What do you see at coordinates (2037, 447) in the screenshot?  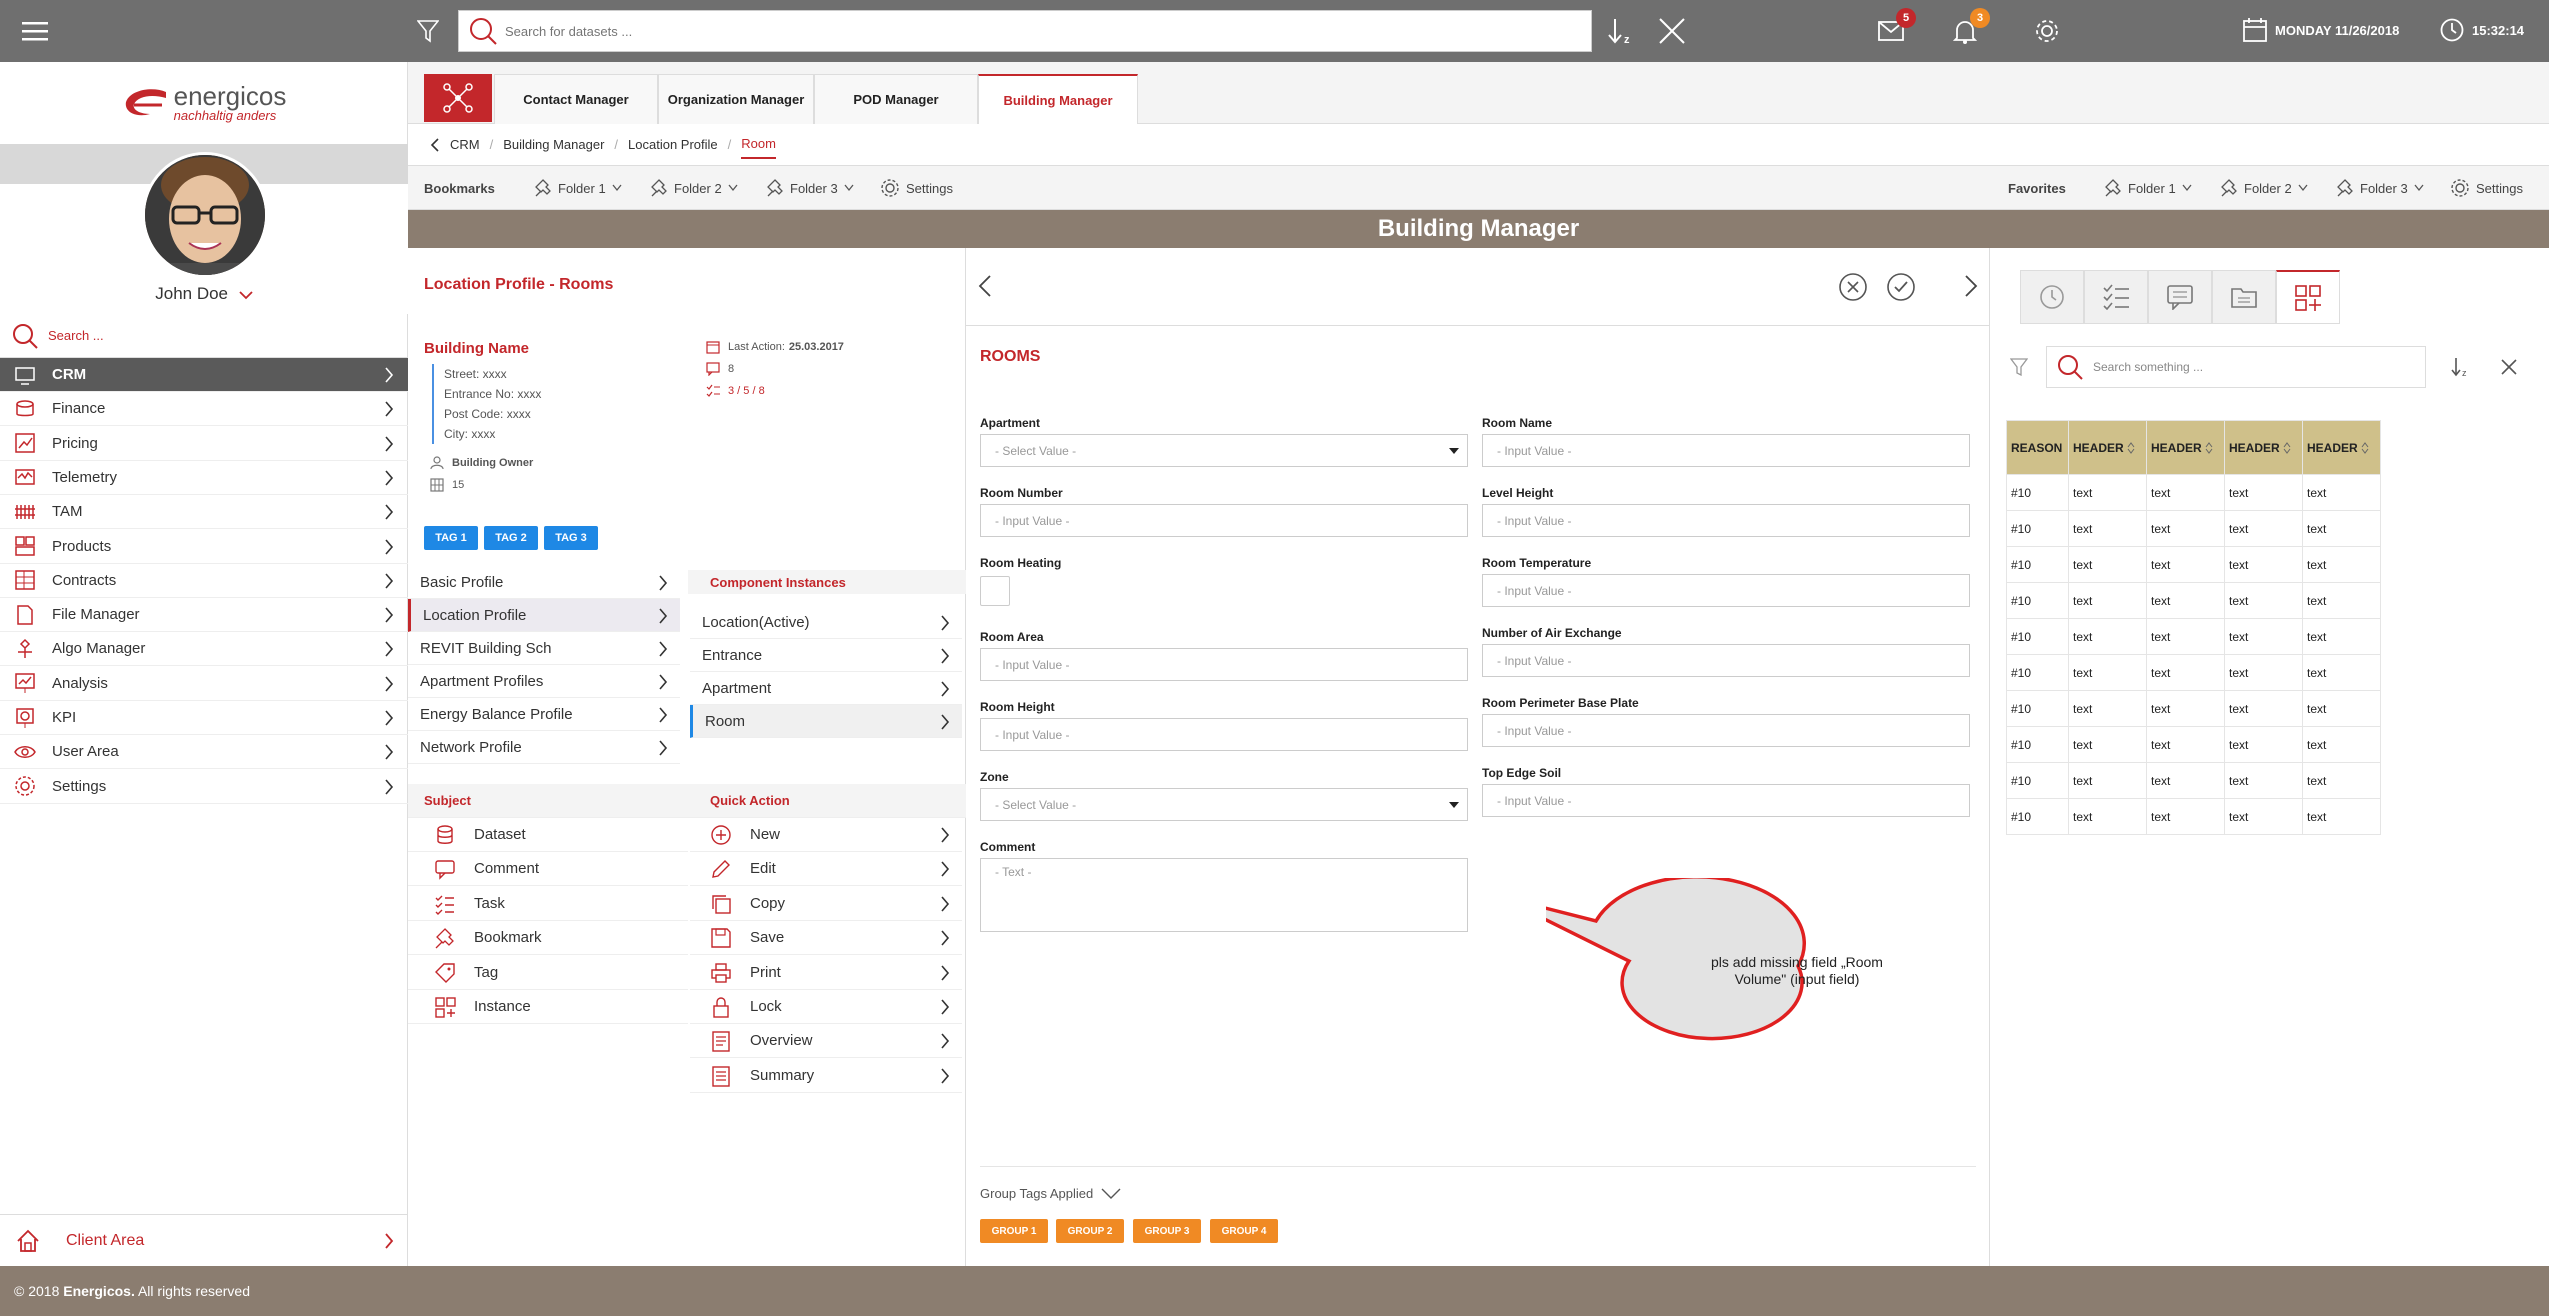 I see `table-header-cell: REASON` at bounding box center [2037, 447].